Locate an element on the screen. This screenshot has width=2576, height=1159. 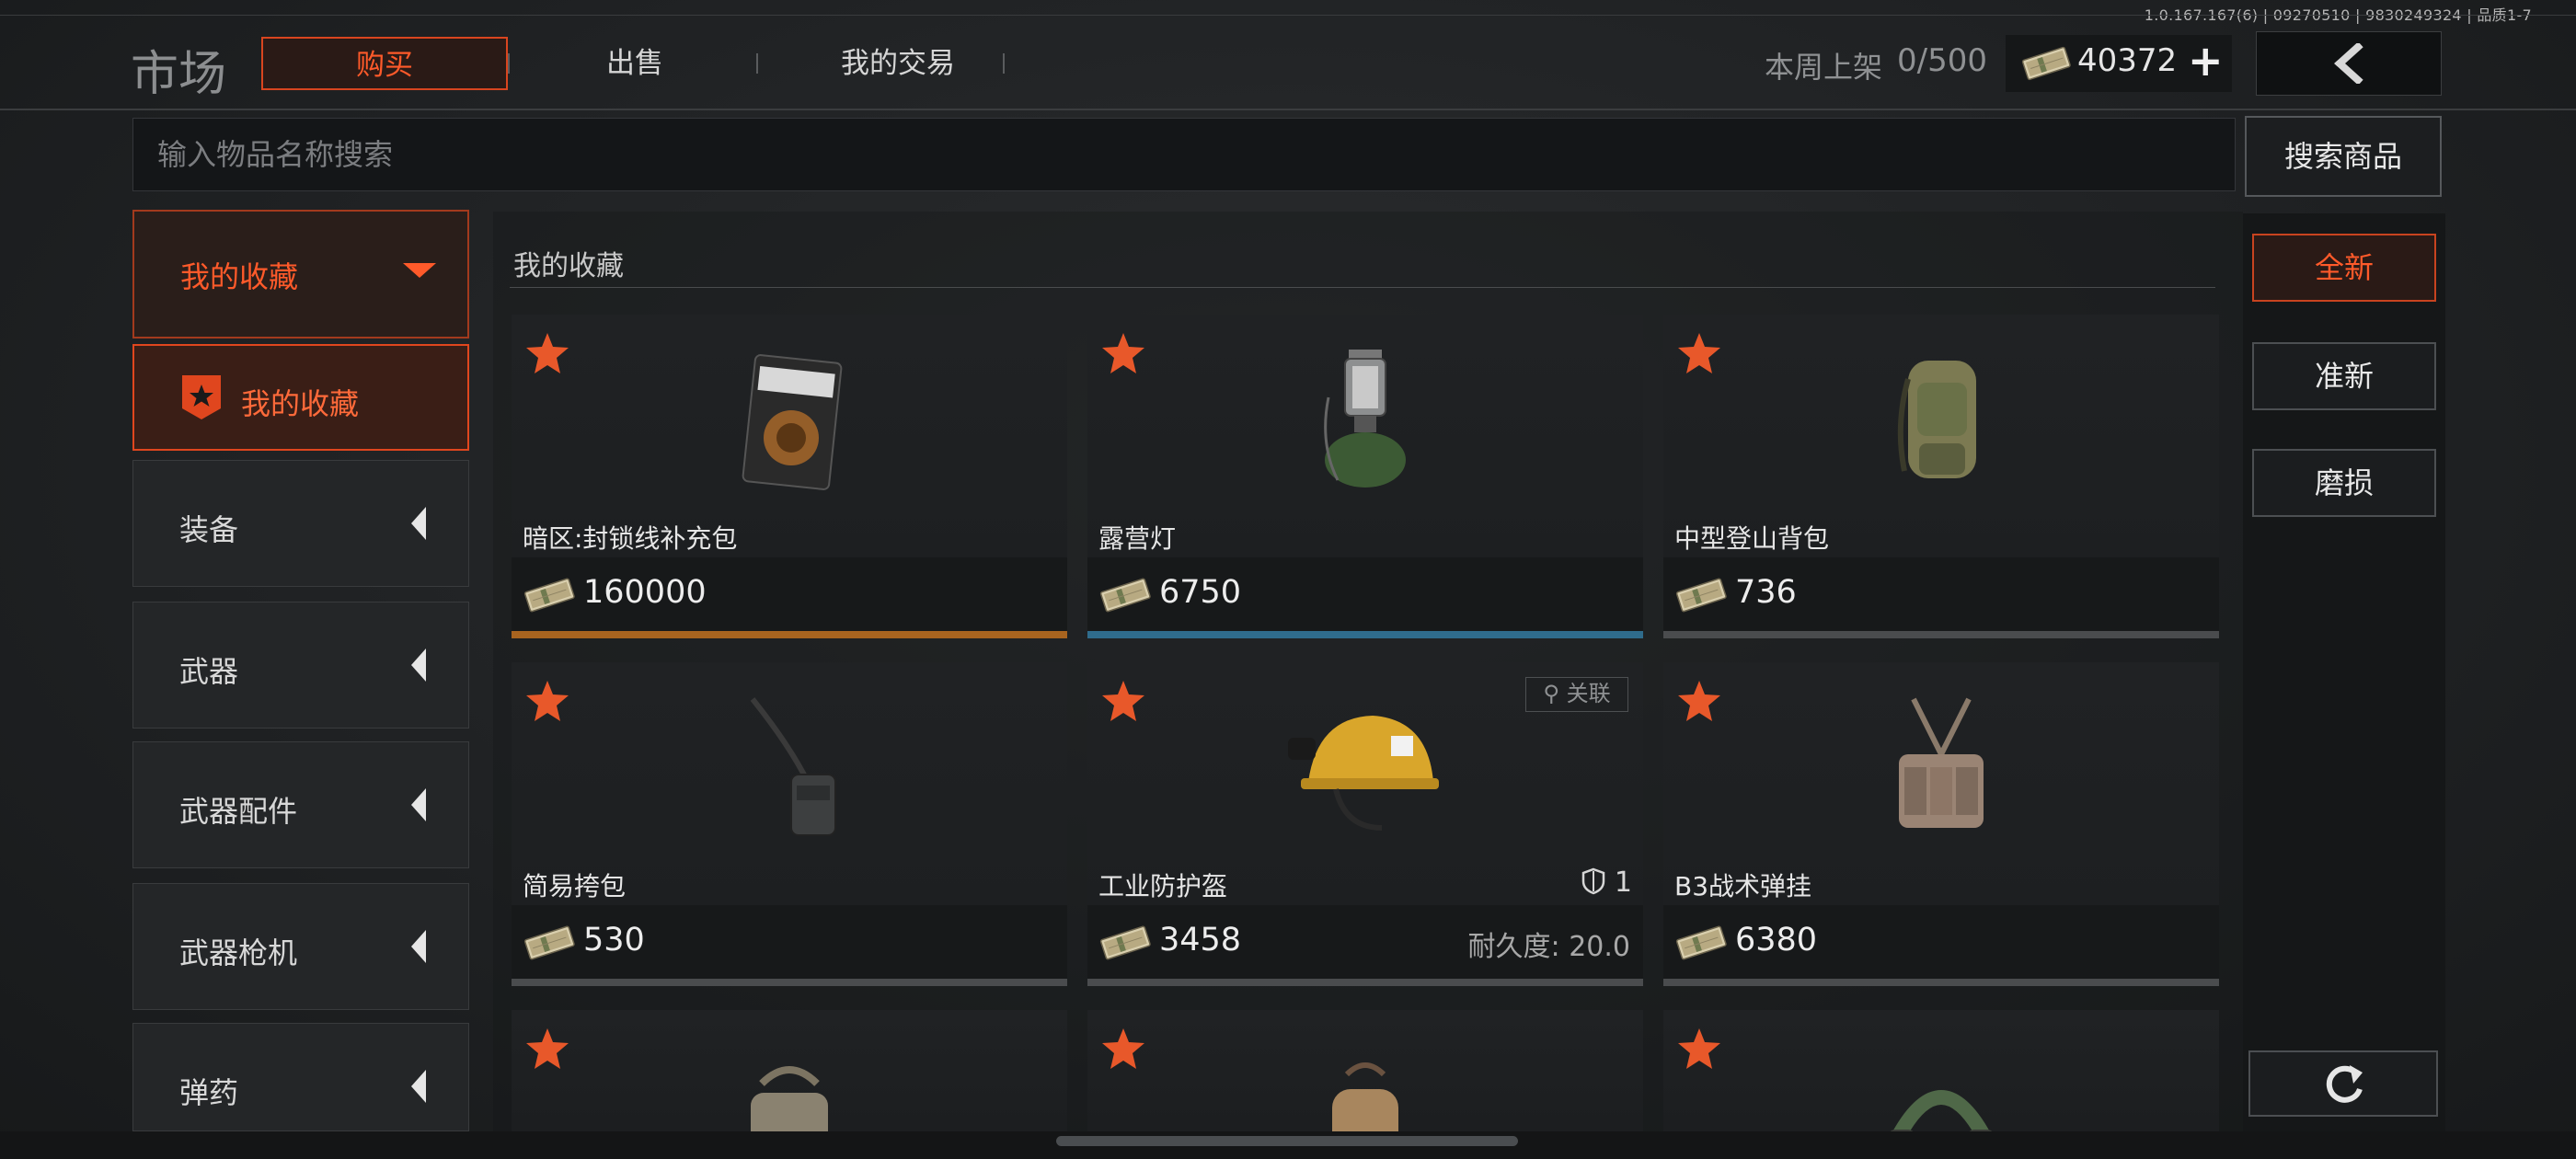
item-price: 530 is located at coordinates (614, 940).